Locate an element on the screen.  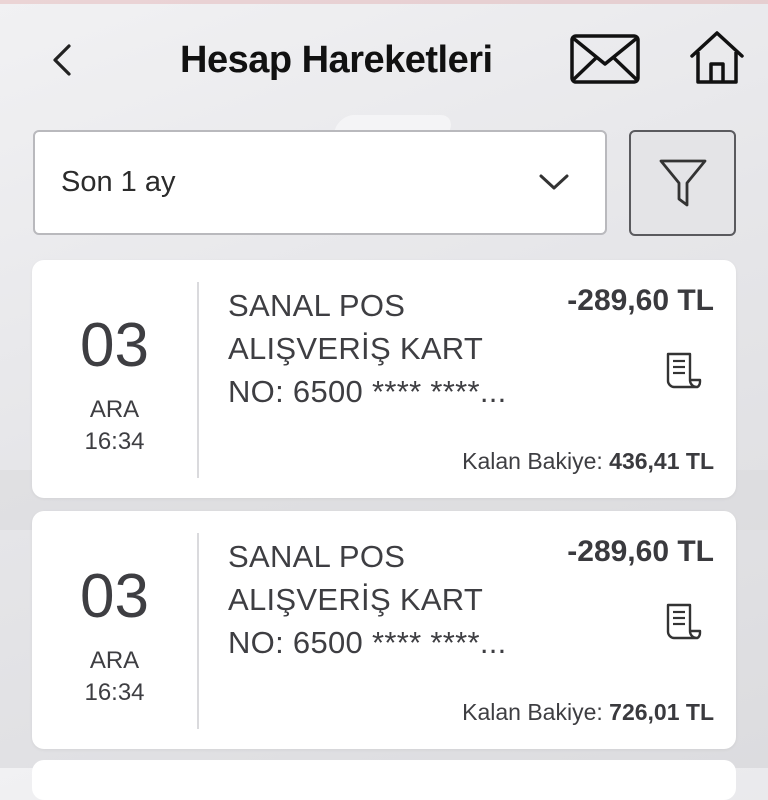
chevron-left-icon is located at coordinates (62, 60).